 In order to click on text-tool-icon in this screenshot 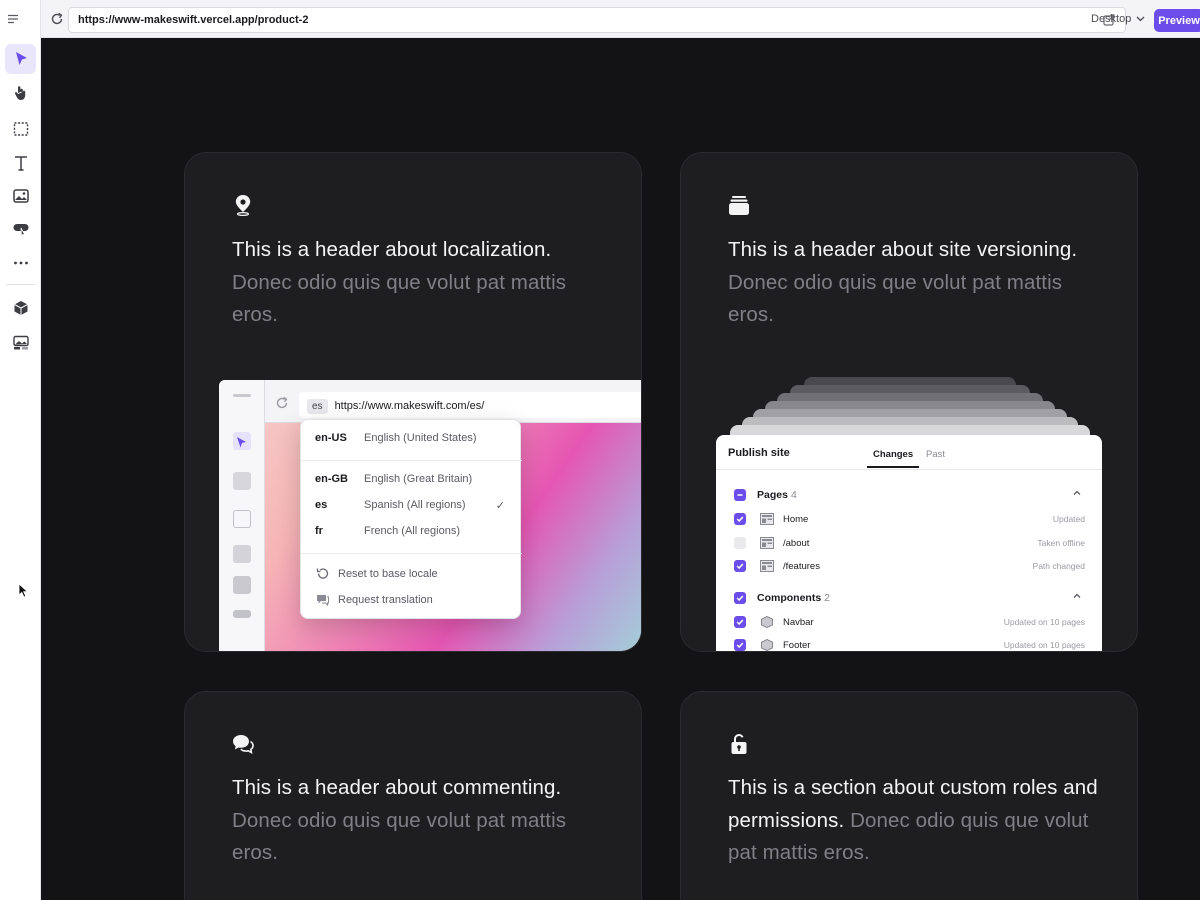, I will do `click(20, 163)`.